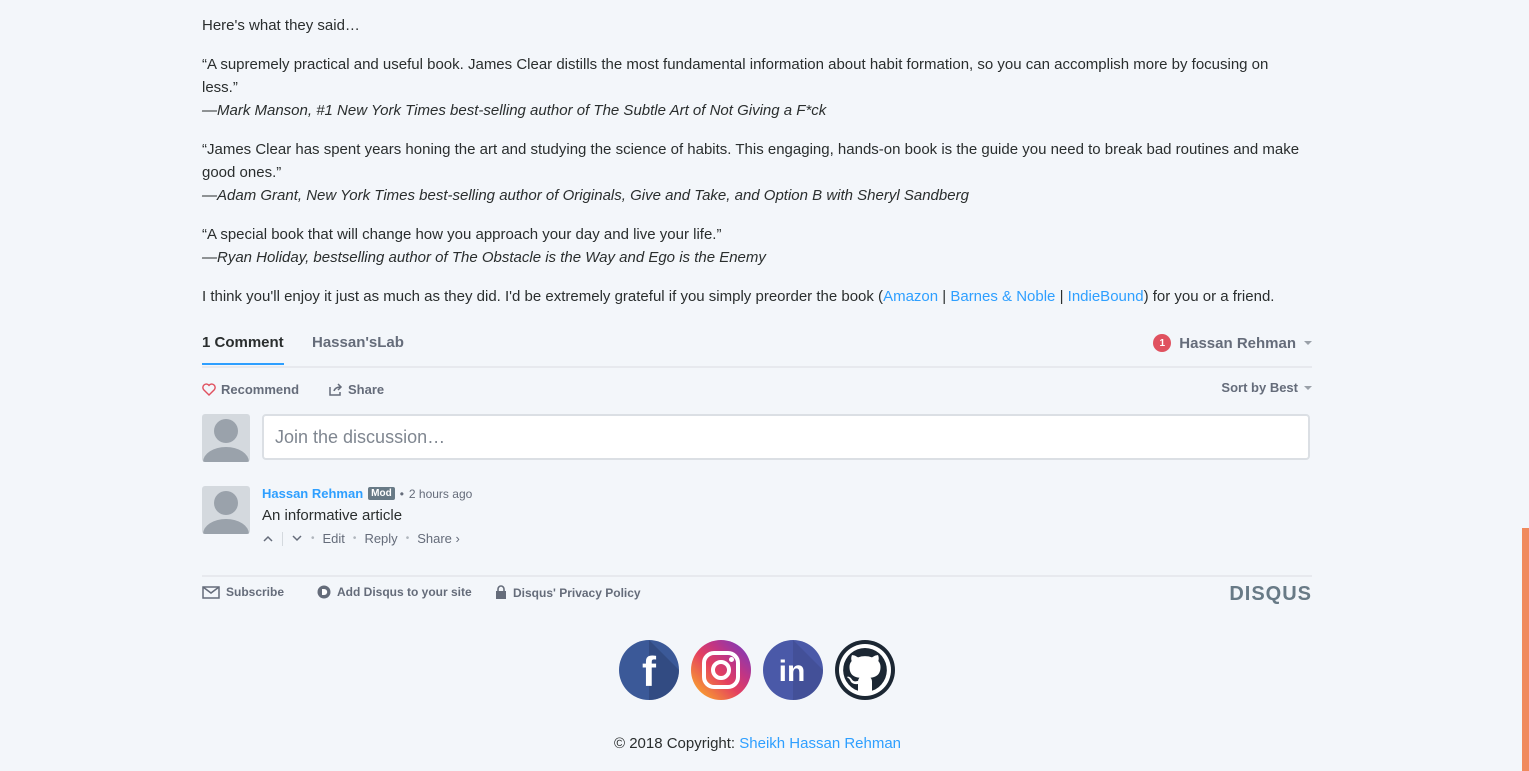 This screenshot has width=1529, height=771. What do you see at coordinates (358, 342) in the screenshot?
I see `tab-community: Hassan'sLab` at bounding box center [358, 342].